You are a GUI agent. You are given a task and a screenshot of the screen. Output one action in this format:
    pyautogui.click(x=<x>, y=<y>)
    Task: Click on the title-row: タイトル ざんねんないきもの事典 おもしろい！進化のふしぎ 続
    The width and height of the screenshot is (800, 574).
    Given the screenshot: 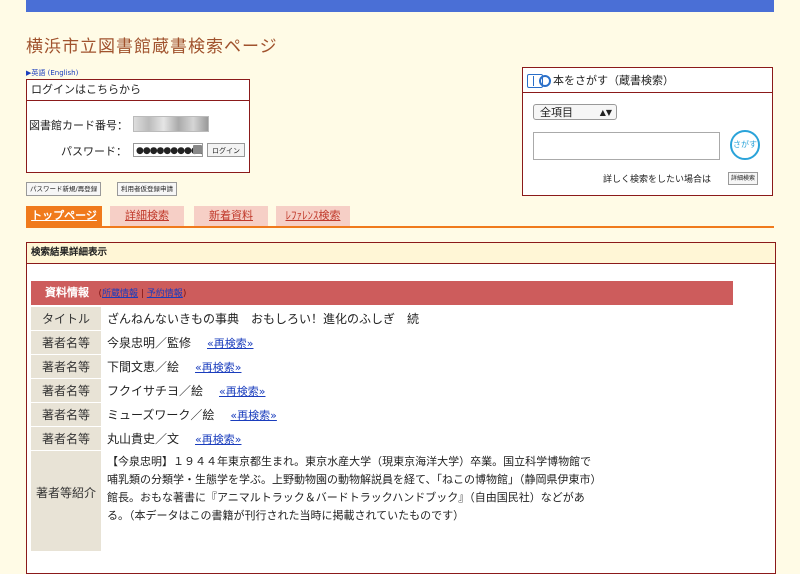 What is the action you would take?
    pyautogui.click(x=382, y=318)
    